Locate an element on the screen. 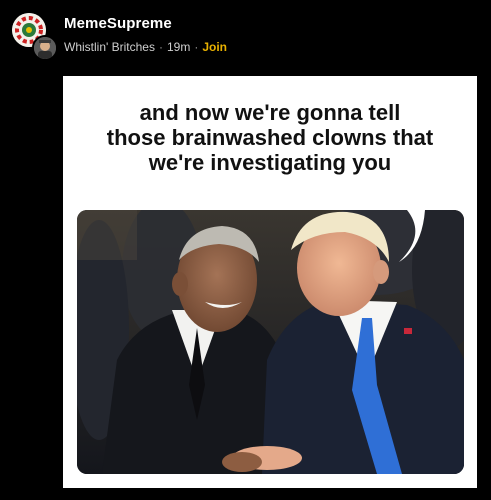 The width and height of the screenshot is (491, 500). caption-line-1: and now we're gonna tell is located at coordinates (270, 112).